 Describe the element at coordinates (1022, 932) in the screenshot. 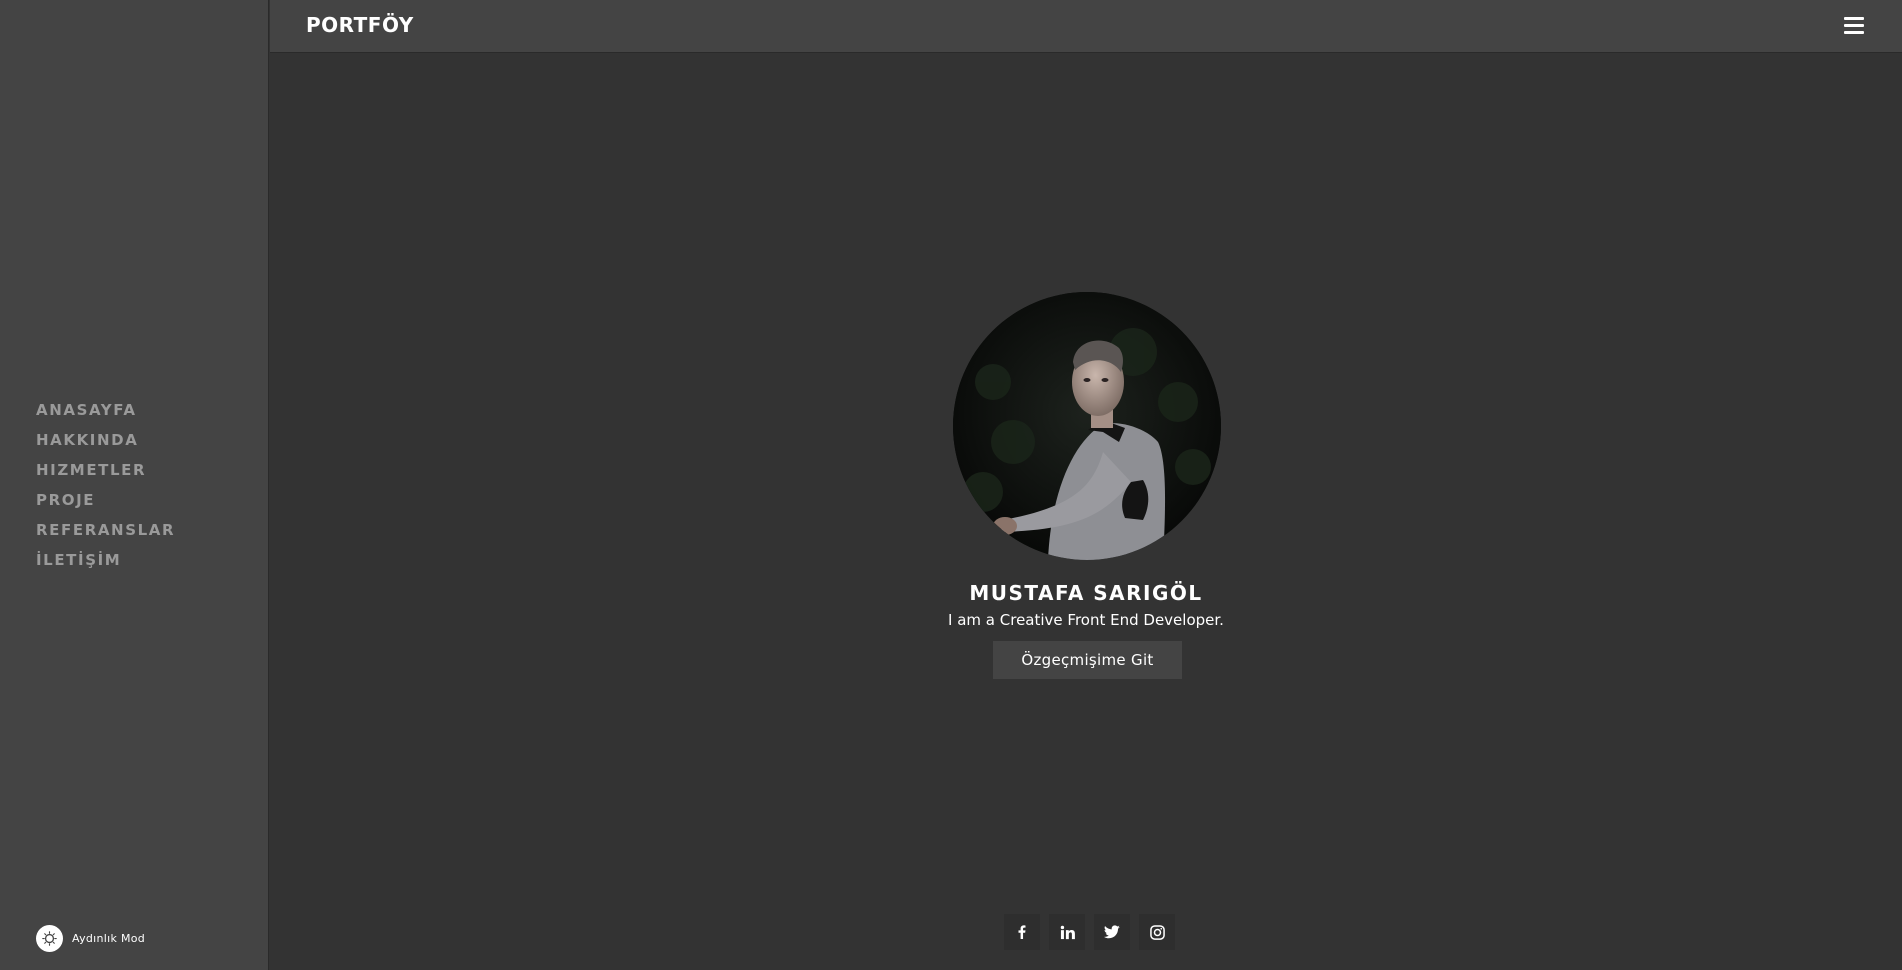

I see `facebook-icon` at that location.